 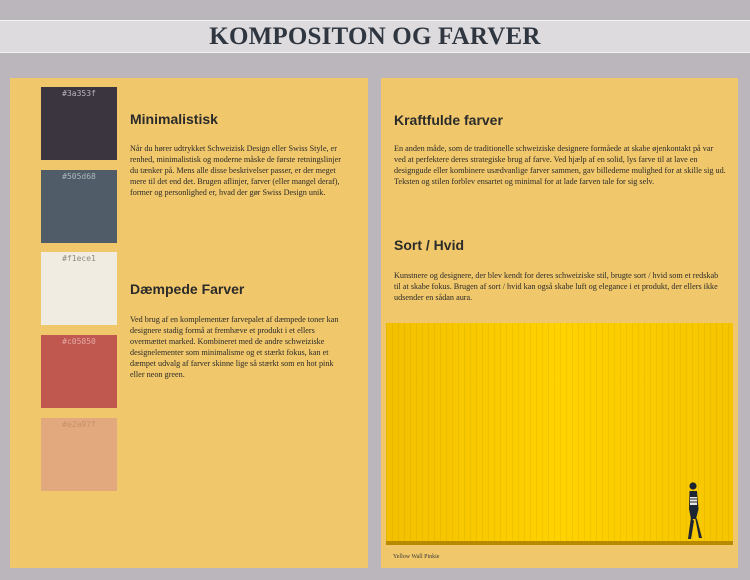 I want to click on swatch-hex: #c05850, so click(x=79, y=341).